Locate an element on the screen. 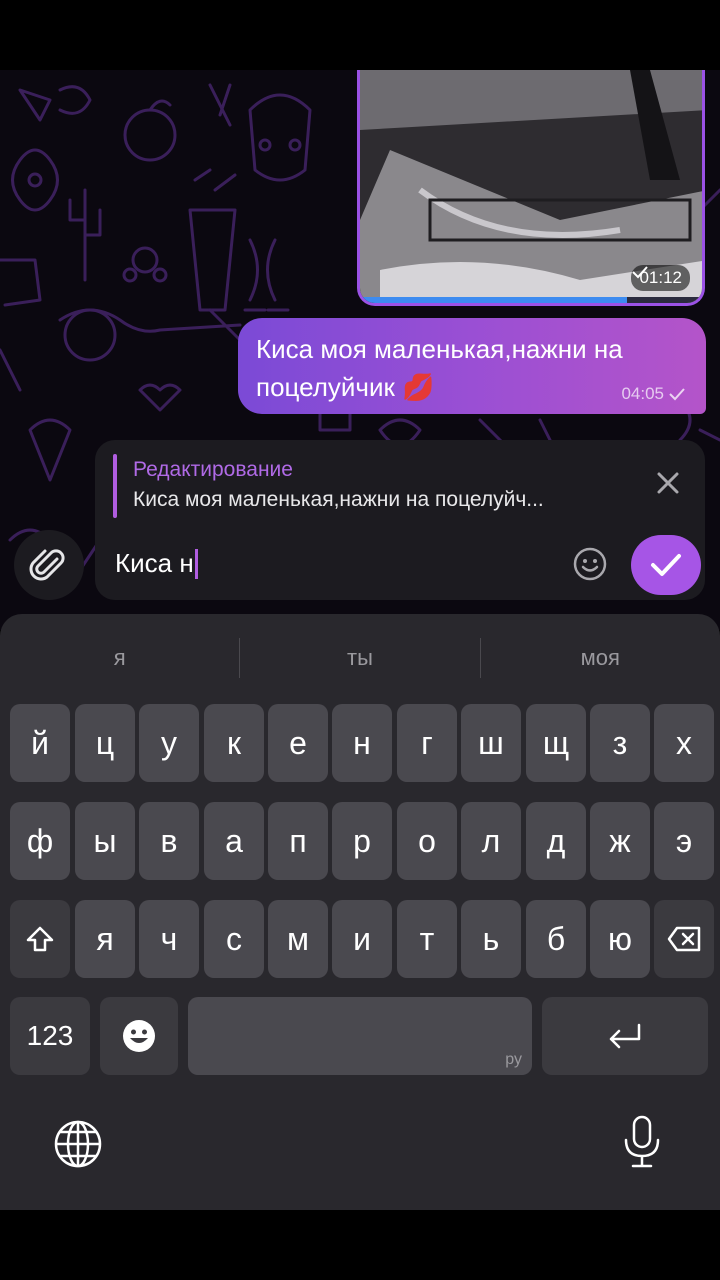 This screenshot has height=1280, width=720. smiley-icon is located at coordinates (590, 564).